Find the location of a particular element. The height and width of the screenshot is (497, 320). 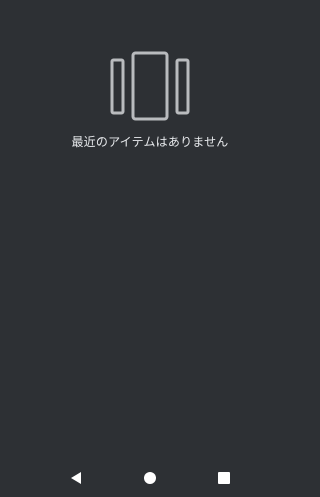

back-triangle-icon is located at coordinates (76, 478).